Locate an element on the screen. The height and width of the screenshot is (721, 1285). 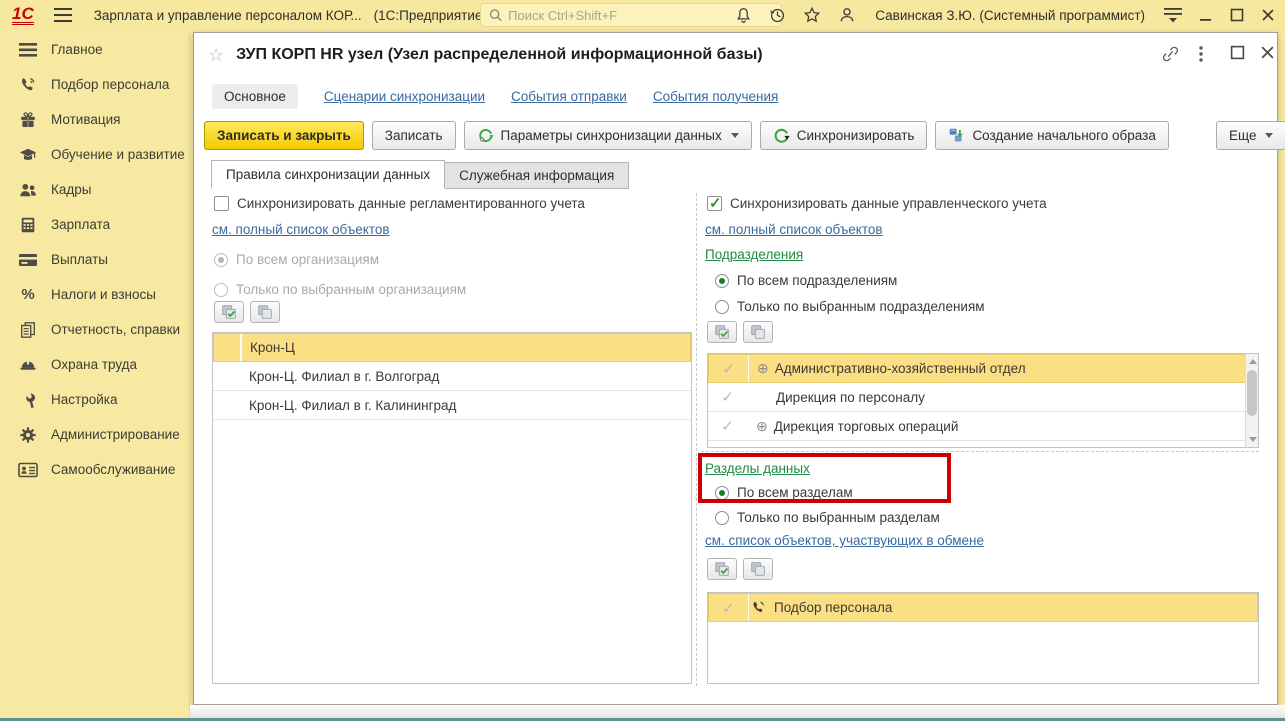
tab-main: Основное is located at coordinates (255, 96).